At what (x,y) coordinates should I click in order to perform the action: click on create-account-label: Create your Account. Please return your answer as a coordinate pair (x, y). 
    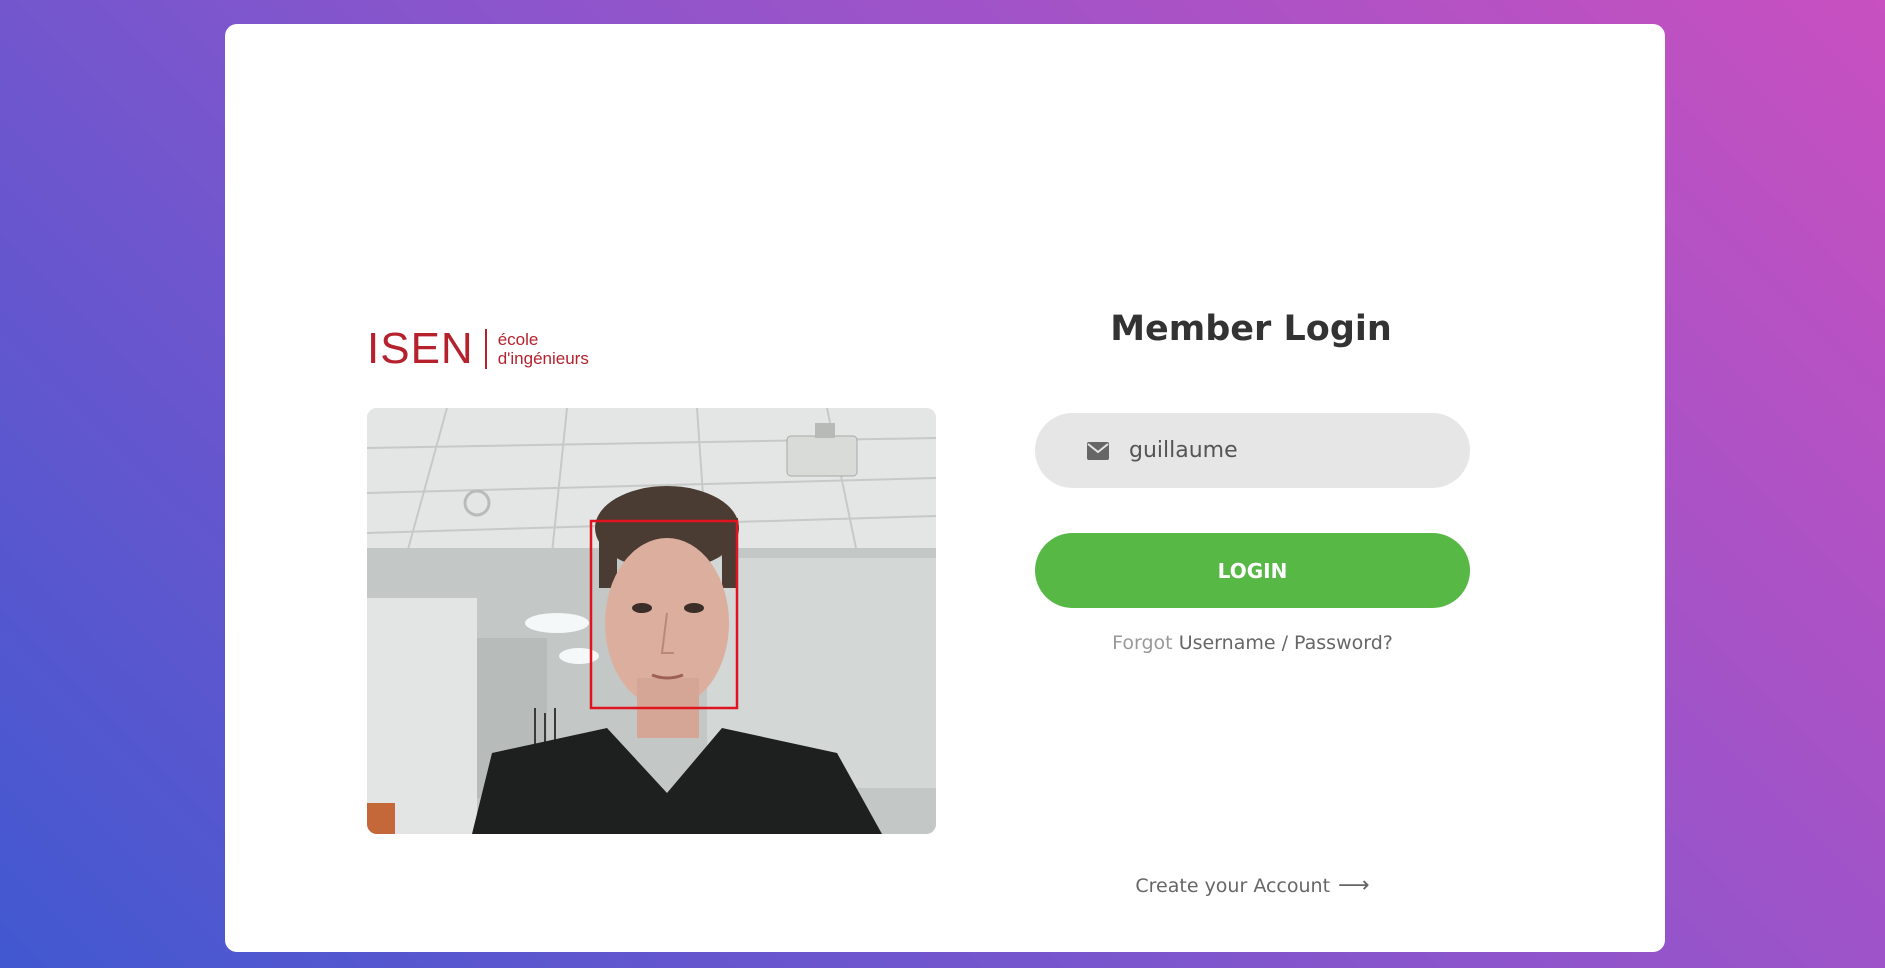
    Looking at the image, I should click on (1233, 886).